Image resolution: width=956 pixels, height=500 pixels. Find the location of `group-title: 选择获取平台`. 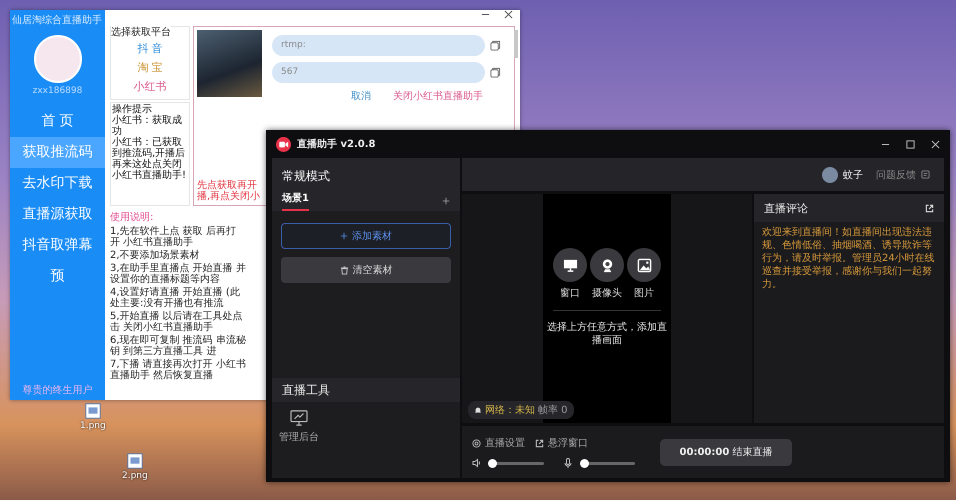

group-title: 选择获取平台 is located at coordinates (141, 32).